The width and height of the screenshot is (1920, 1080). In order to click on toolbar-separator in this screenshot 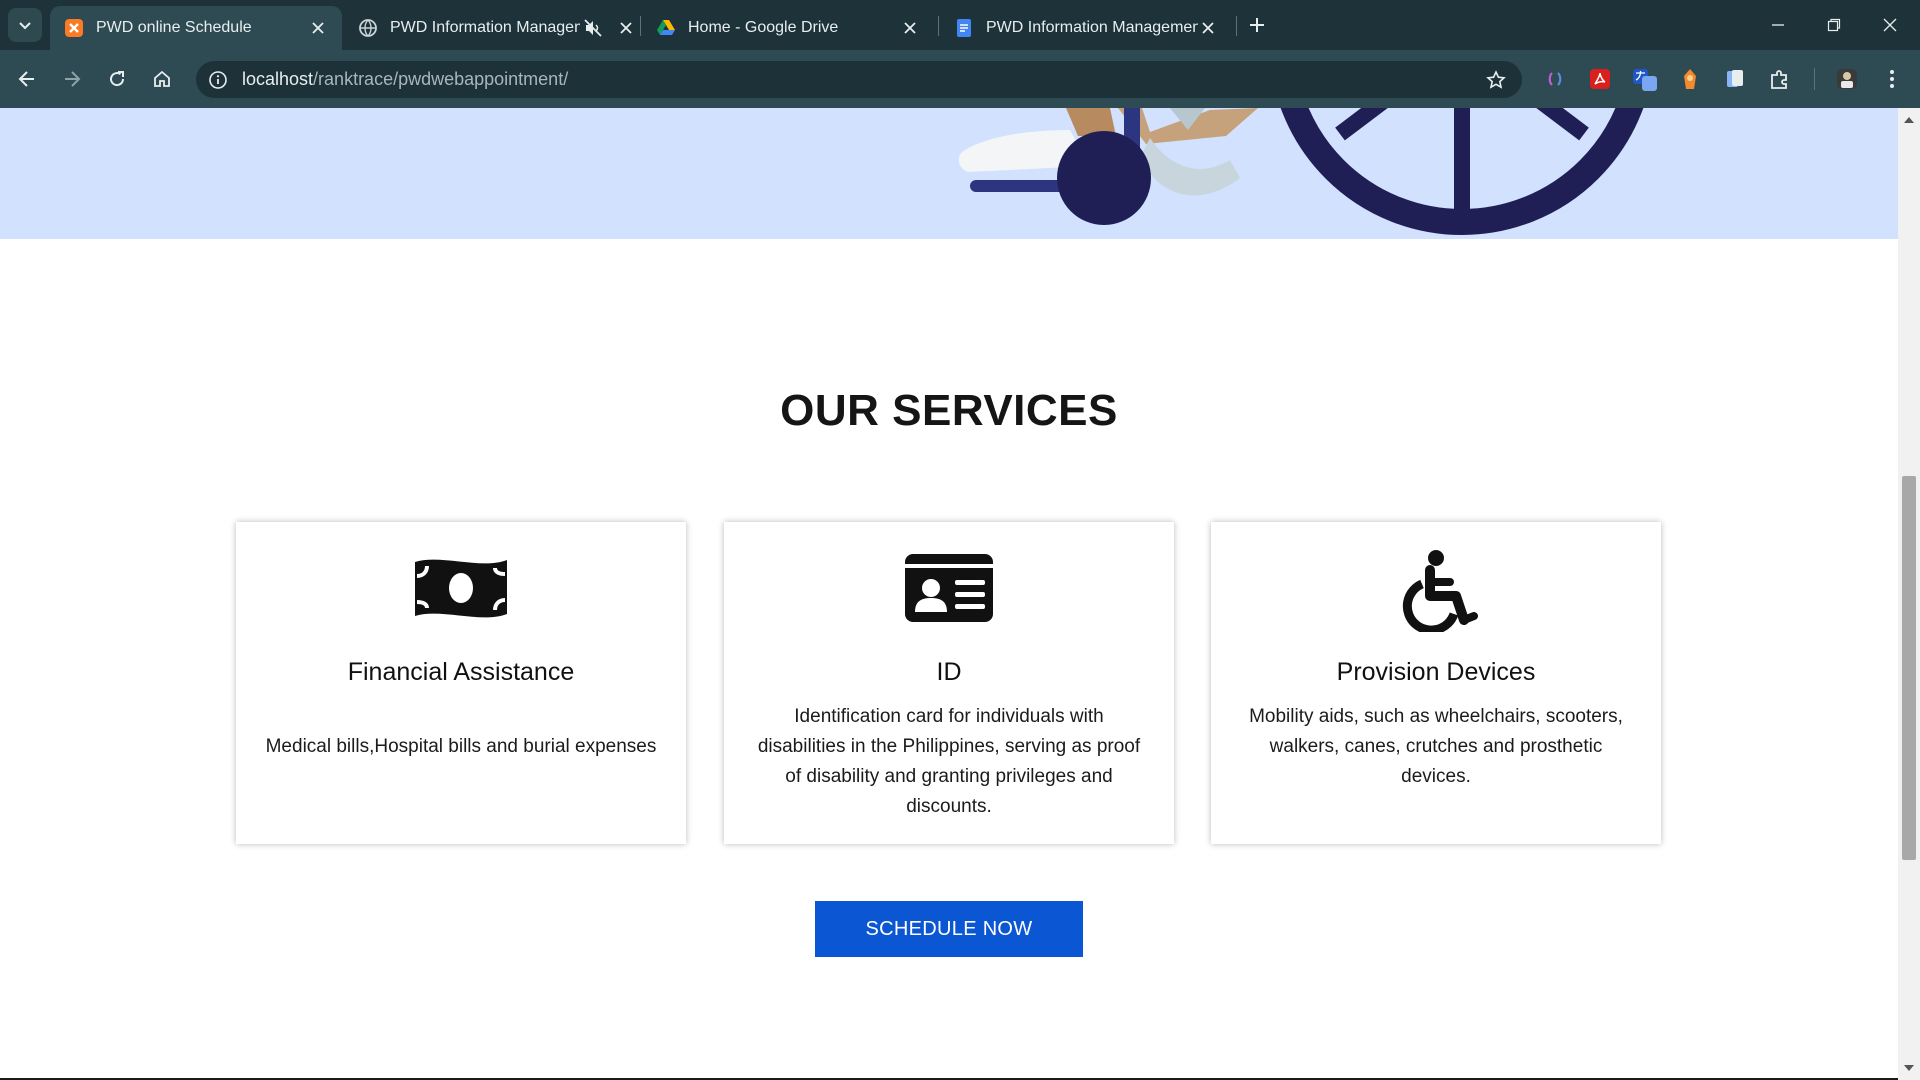, I will do `click(1814, 79)`.